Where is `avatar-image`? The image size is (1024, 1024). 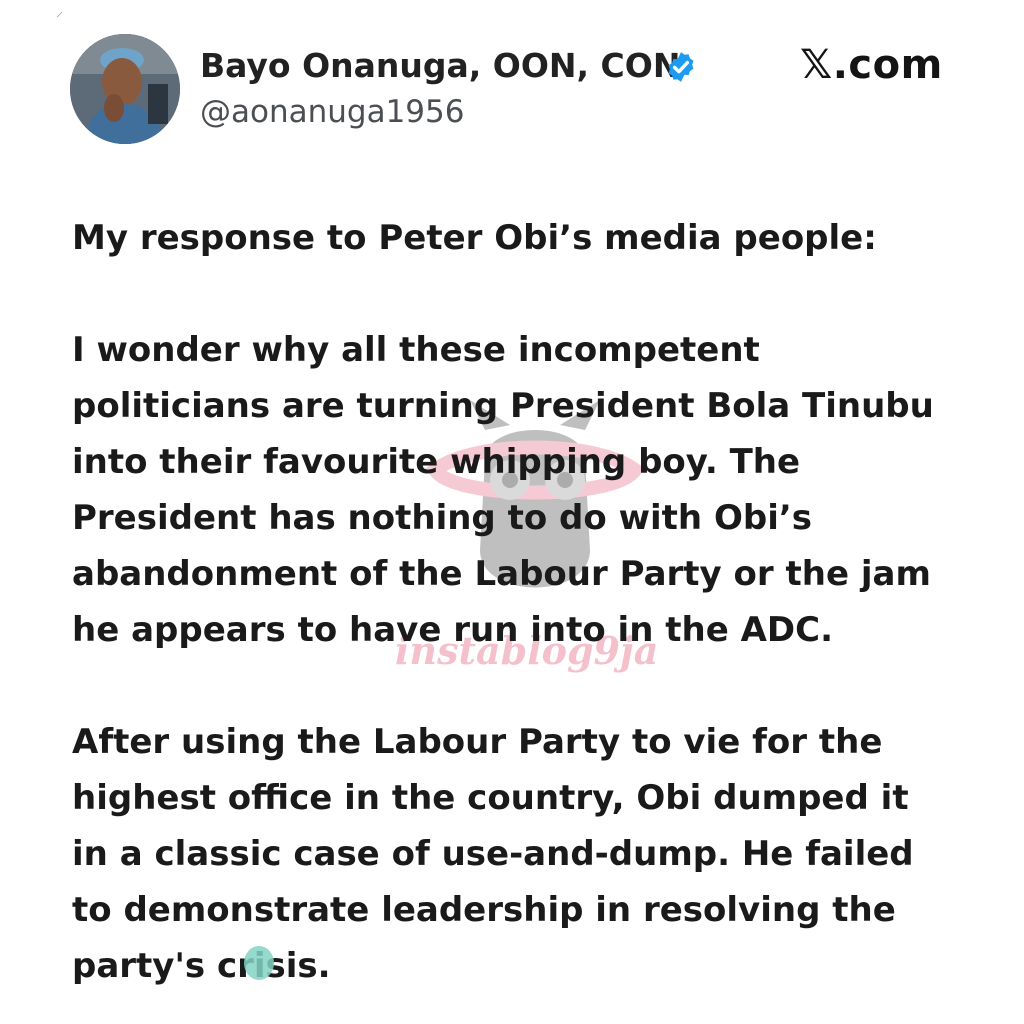
avatar-image is located at coordinates (125, 89).